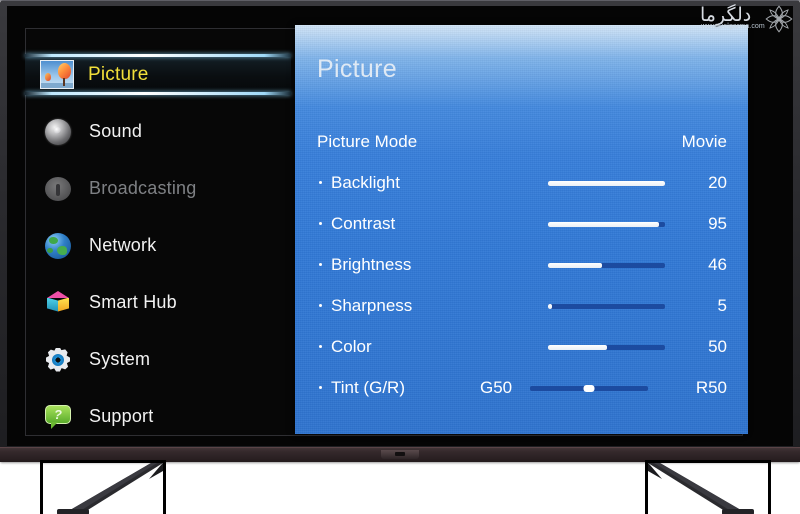 Image resolution: width=800 pixels, height=514 pixels. Describe the element at coordinates (158, 74) in the screenshot. I see `sidebar-item-picture: Picture` at that location.